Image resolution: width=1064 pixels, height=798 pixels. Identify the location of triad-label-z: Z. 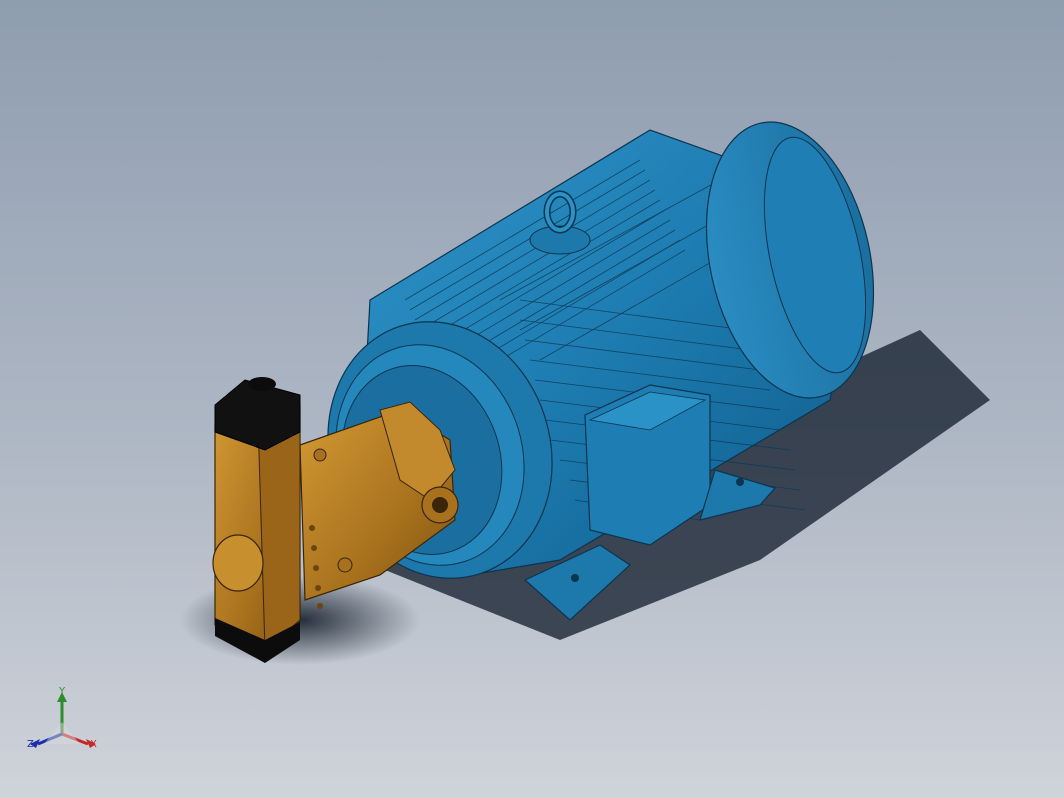
(30, 744).